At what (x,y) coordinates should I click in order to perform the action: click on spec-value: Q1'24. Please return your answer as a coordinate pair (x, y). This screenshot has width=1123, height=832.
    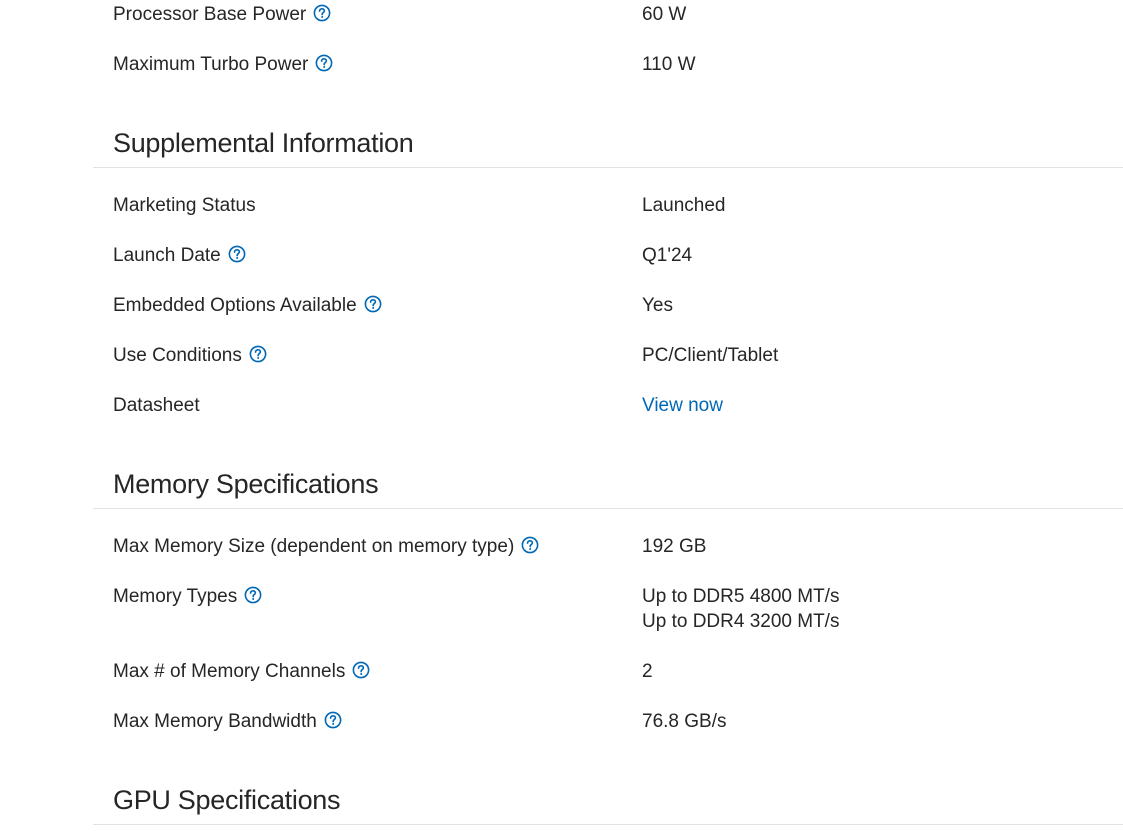
    Looking at the image, I should click on (667, 255).